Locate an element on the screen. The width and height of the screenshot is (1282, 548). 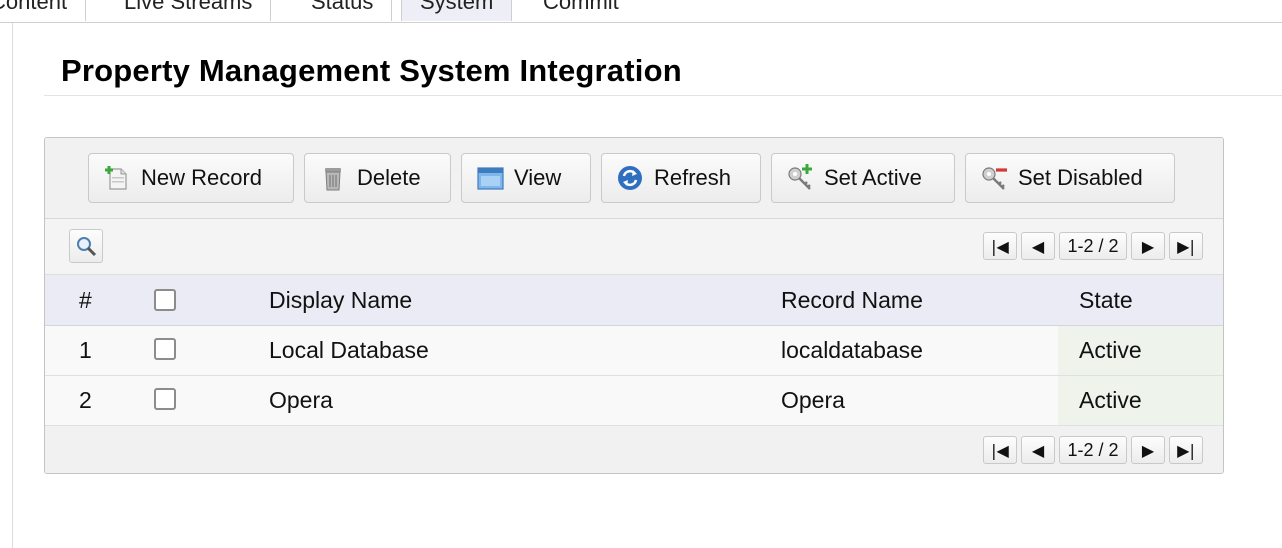
table-header: # Display Name Record Name State is located at coordinates (634, 300).